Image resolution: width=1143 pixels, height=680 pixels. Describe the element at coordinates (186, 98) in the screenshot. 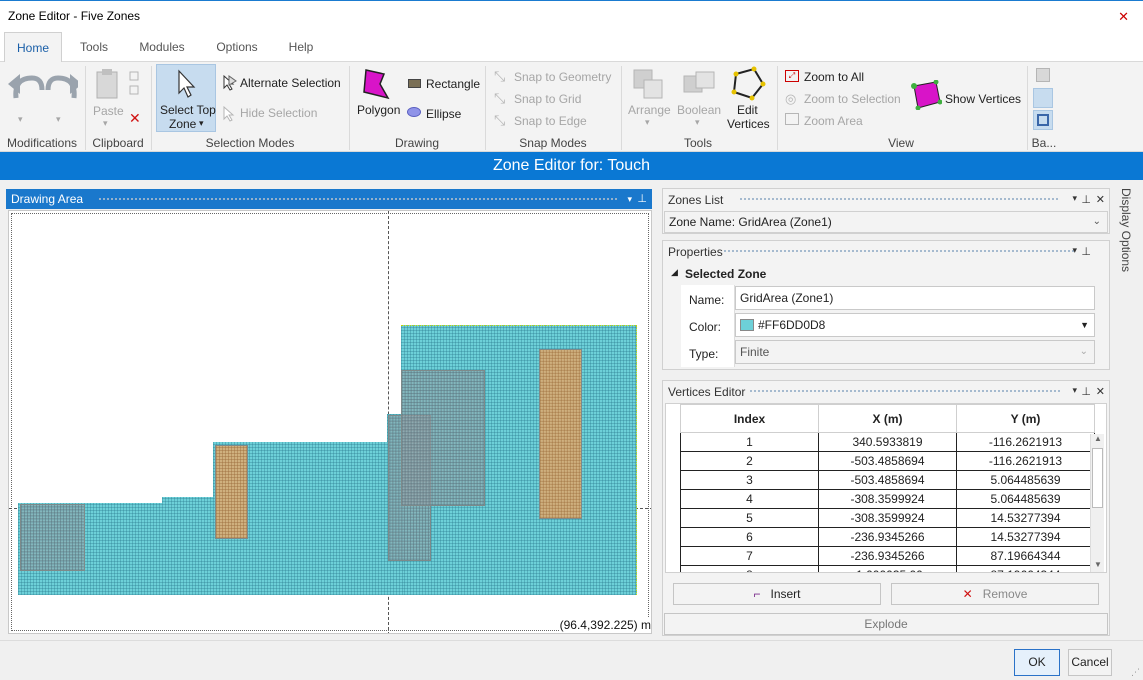

I see `select-top-zone-button: Select Top Zone ▾` at that location.